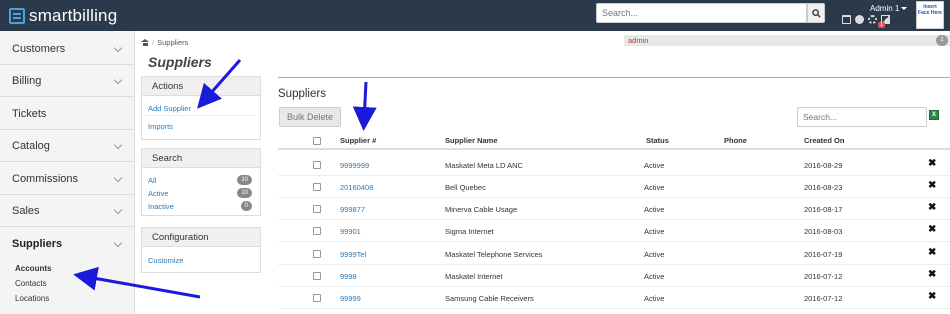  I want to click on sidebar-subitem-contacts: Contacts, so click(31, 283).